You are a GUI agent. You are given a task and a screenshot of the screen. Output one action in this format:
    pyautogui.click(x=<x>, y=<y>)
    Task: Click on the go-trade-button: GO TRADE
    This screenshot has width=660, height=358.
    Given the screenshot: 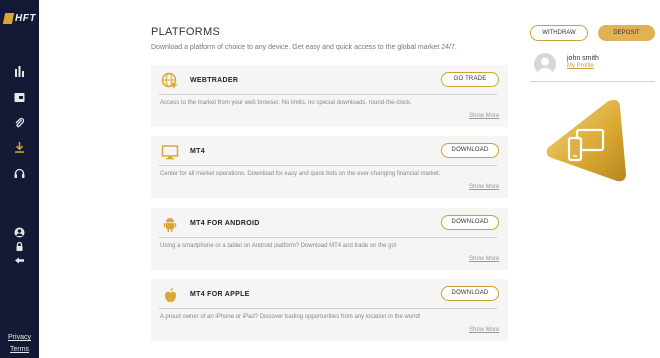 What is the action you would take?
    pyautogui.click(x=470, y=79)
    